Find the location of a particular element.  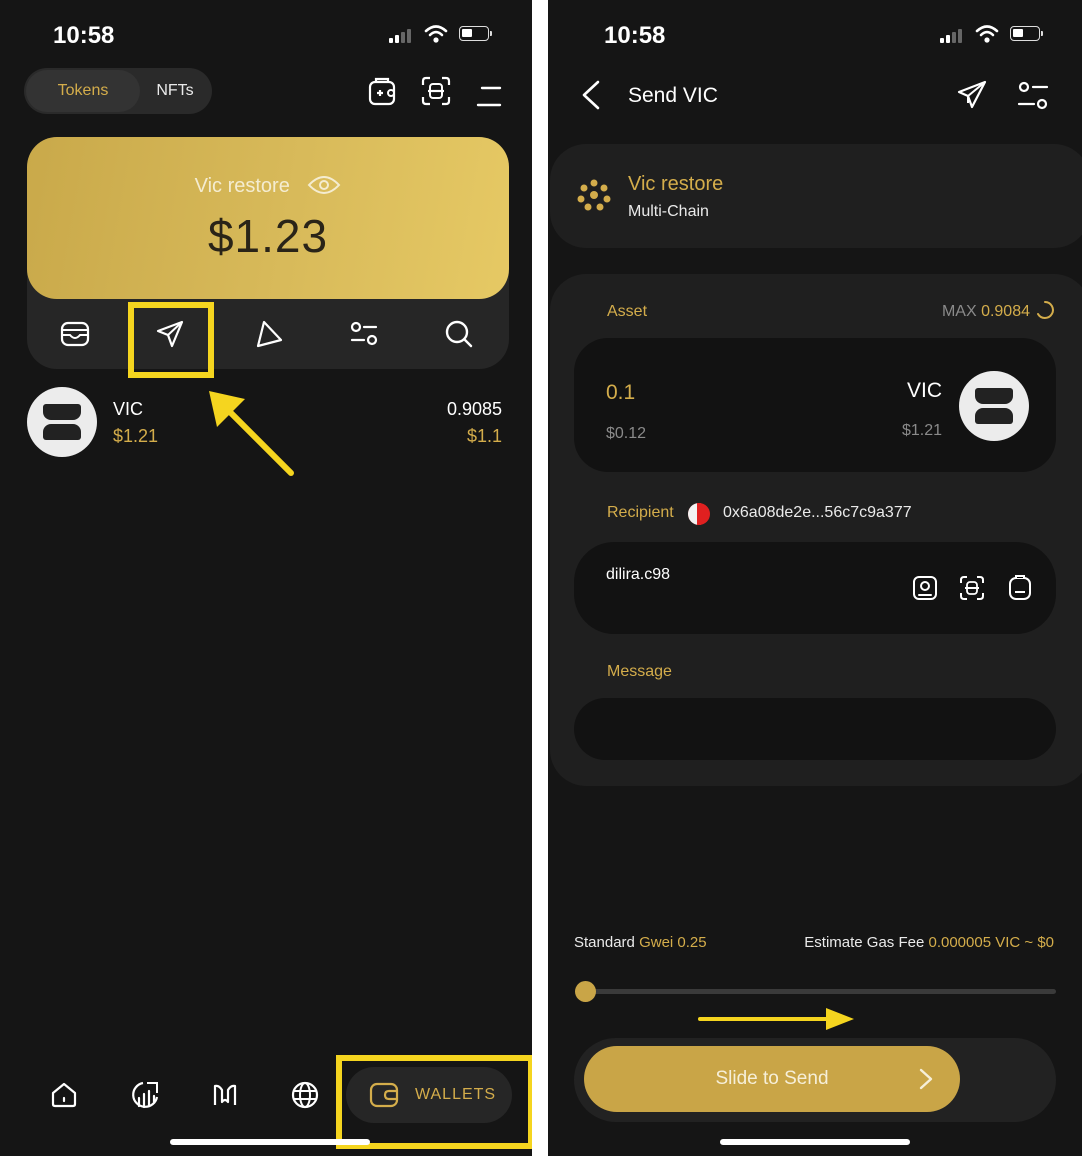

token-amount: 0.9085 is located at coordinates (474, 409).